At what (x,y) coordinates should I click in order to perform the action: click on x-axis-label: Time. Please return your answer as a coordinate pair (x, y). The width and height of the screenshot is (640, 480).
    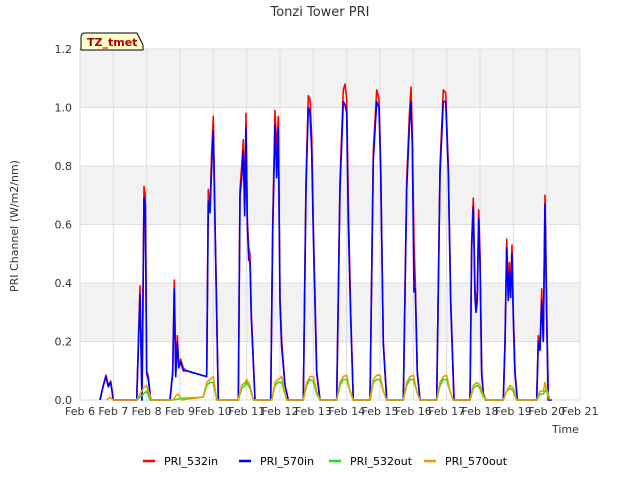
    Looking at the image, I should click on (565, 429).